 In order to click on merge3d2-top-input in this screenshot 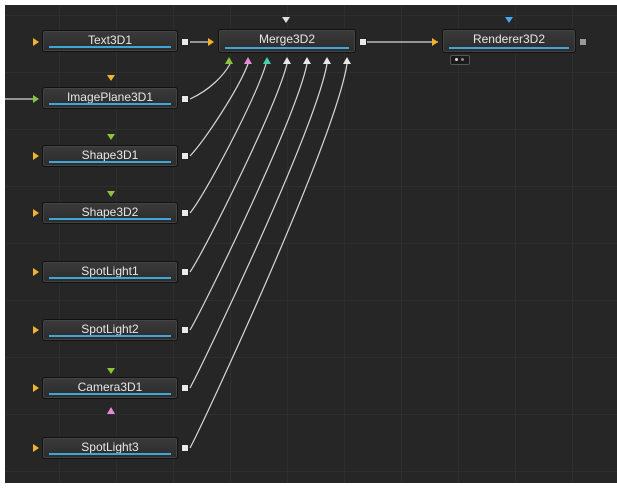, I will do `click(286, 20)`.